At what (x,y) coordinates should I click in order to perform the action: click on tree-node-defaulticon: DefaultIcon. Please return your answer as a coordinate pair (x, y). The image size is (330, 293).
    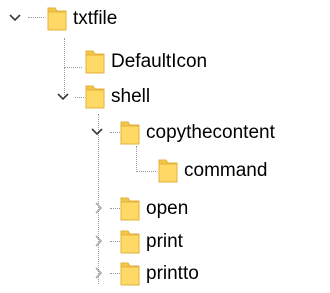
    Looking at the image, I should click on (146, 61).